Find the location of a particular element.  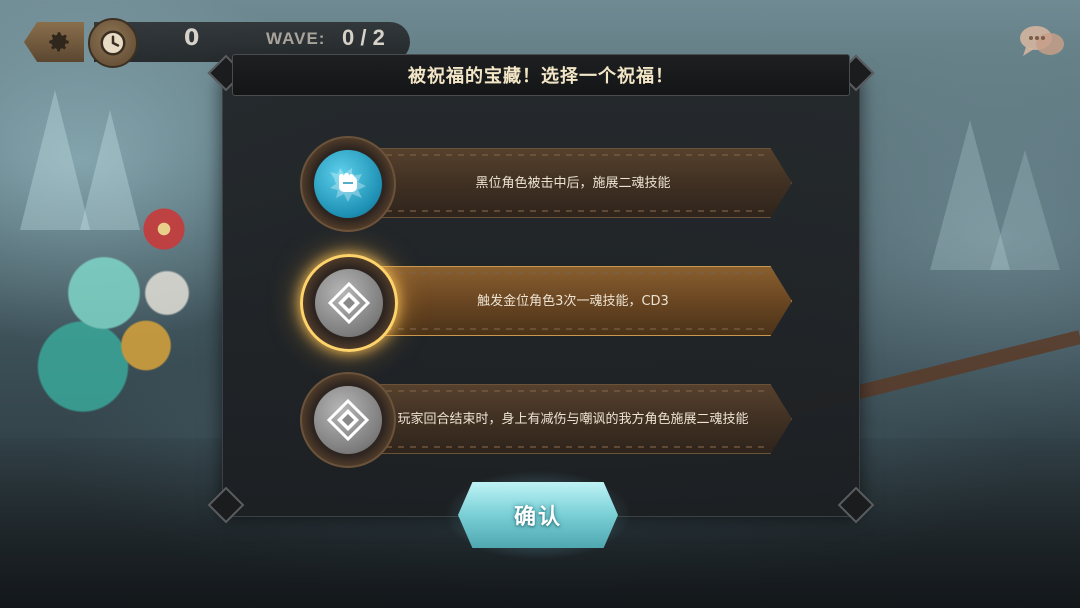

timer-value: 0 is located at coordinates (192, 38).